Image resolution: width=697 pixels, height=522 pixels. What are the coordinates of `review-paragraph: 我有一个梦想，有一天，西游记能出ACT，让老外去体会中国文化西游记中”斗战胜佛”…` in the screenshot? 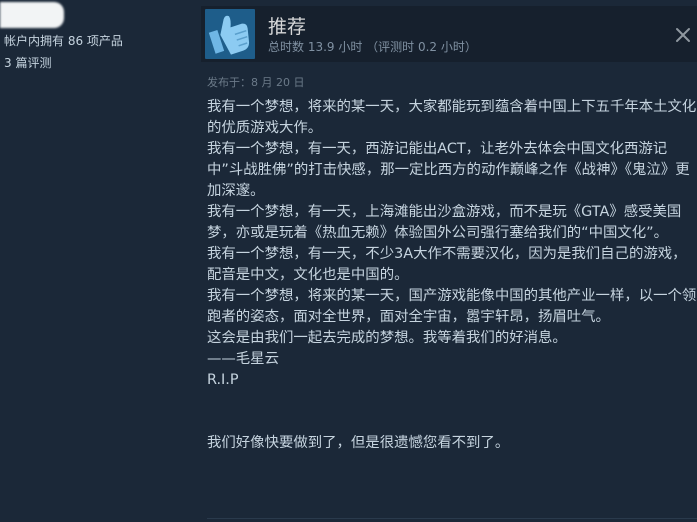 It's located at (448, 170).